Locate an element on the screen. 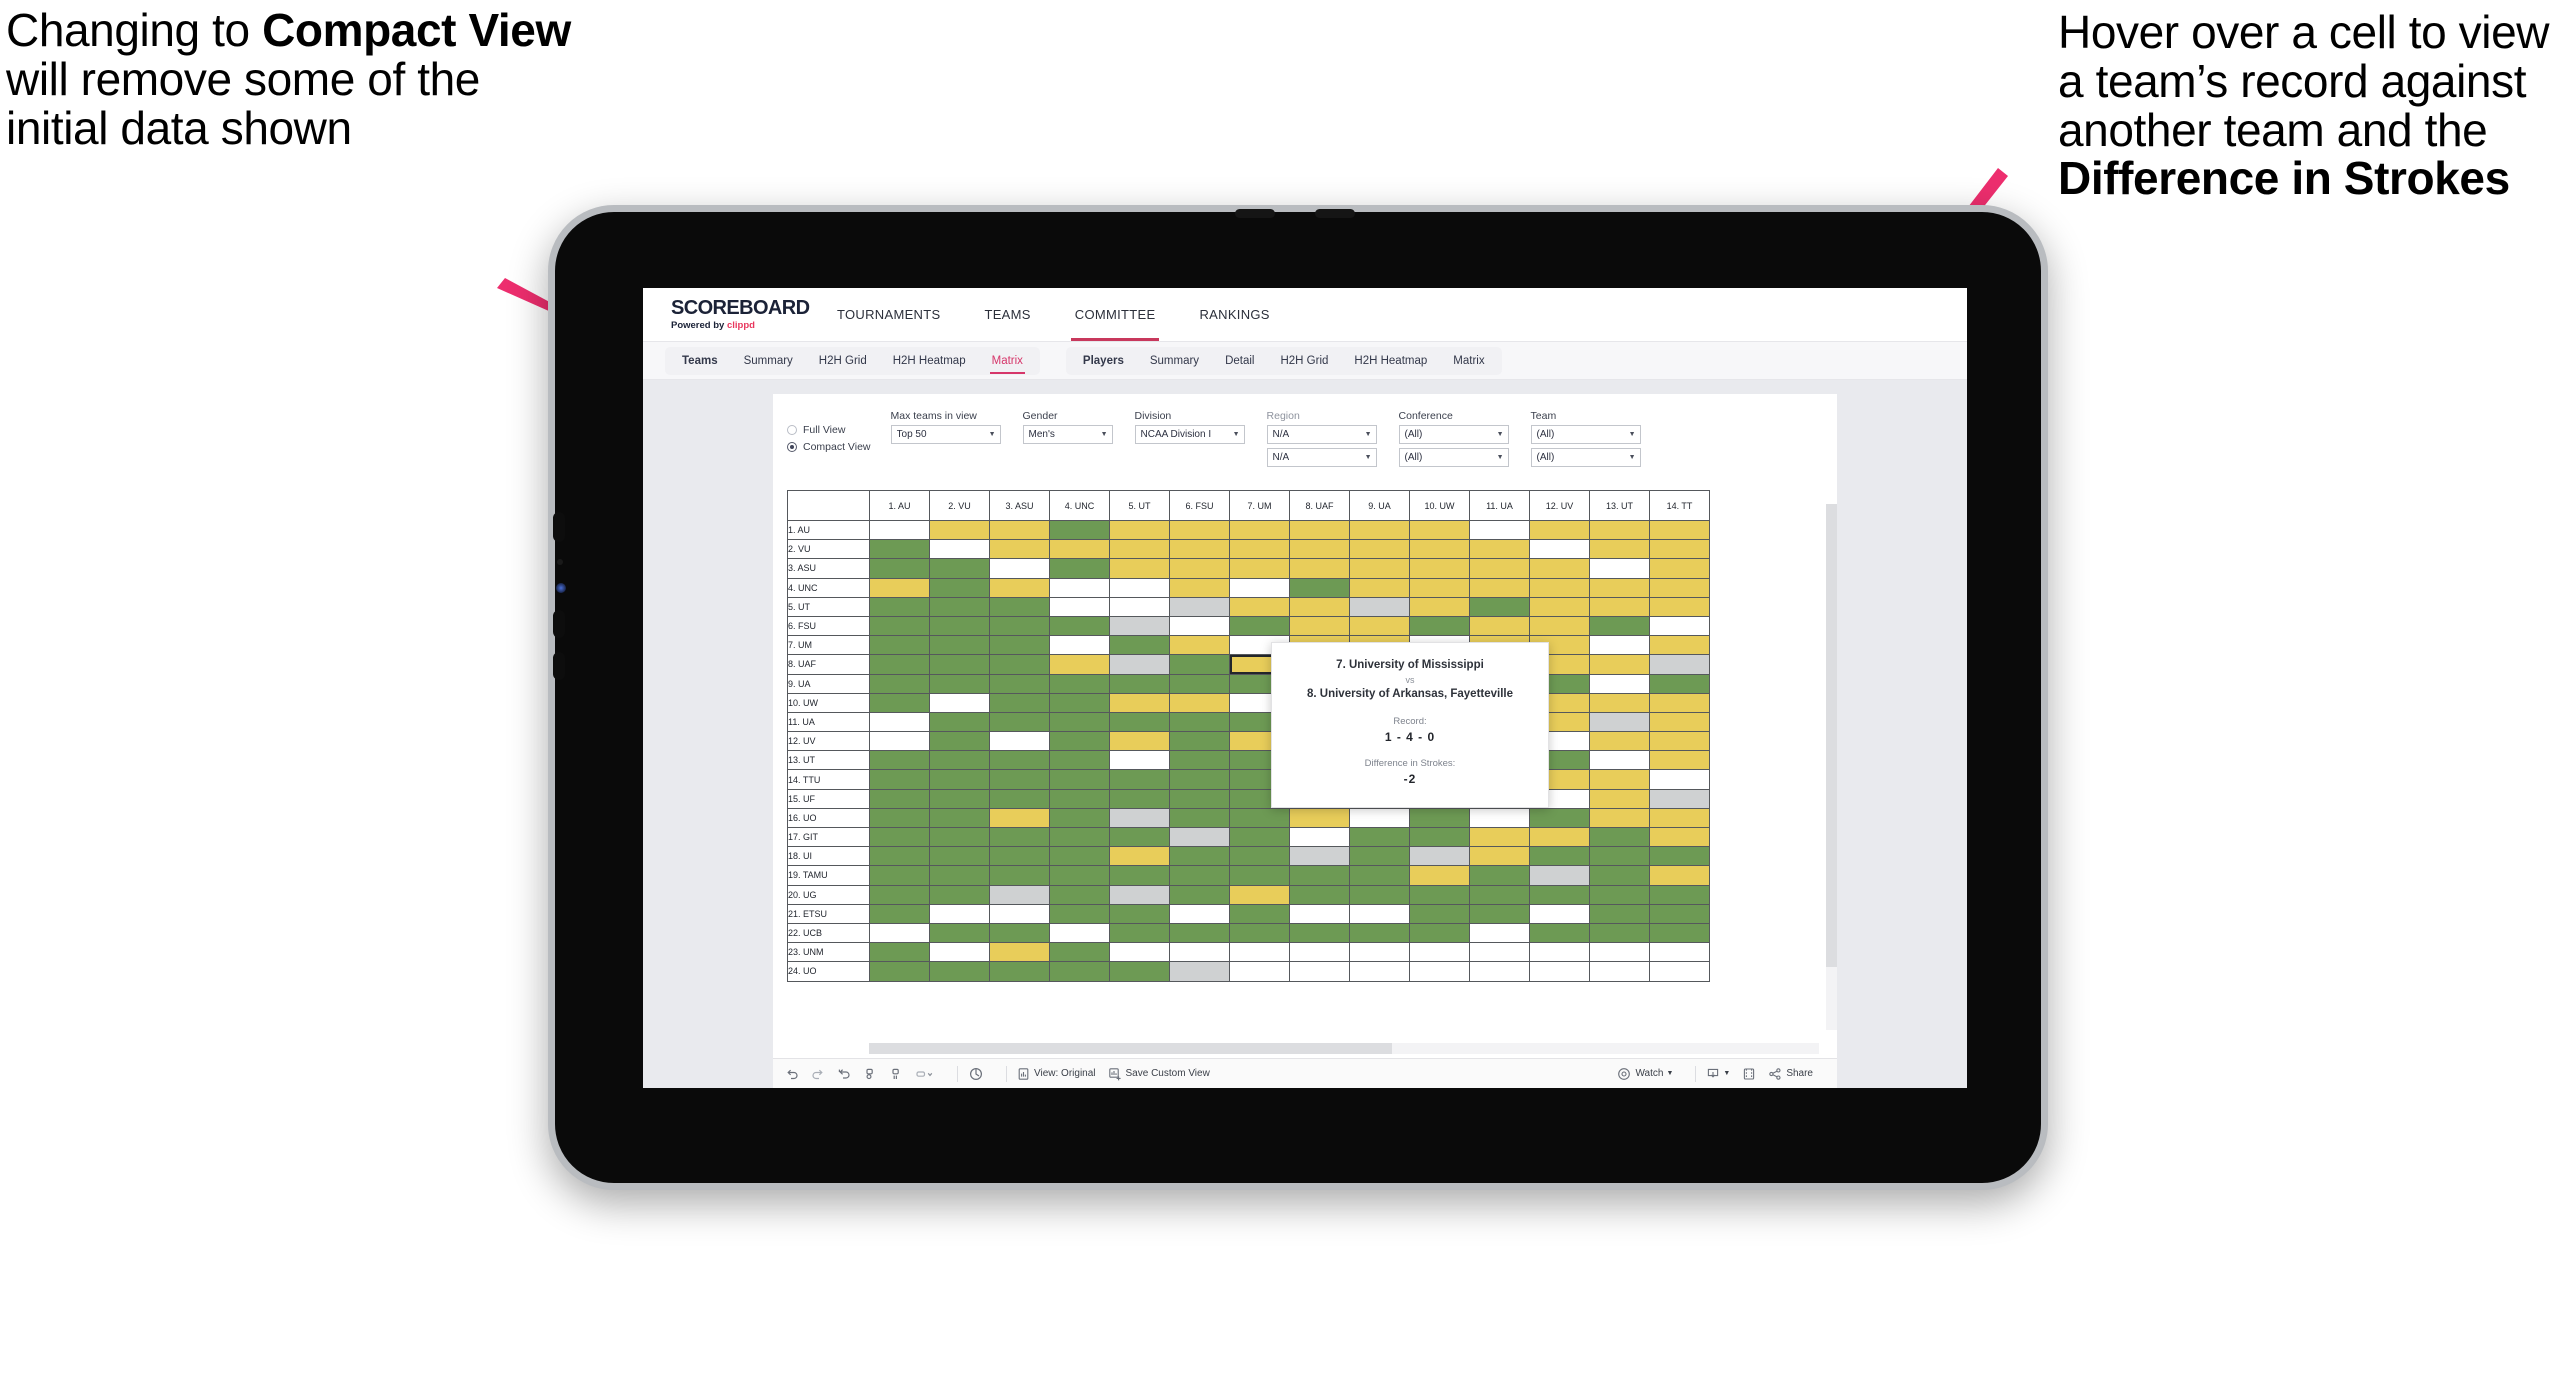  matrix-row-header: 4. UNC is located at coordinates (828, 587).